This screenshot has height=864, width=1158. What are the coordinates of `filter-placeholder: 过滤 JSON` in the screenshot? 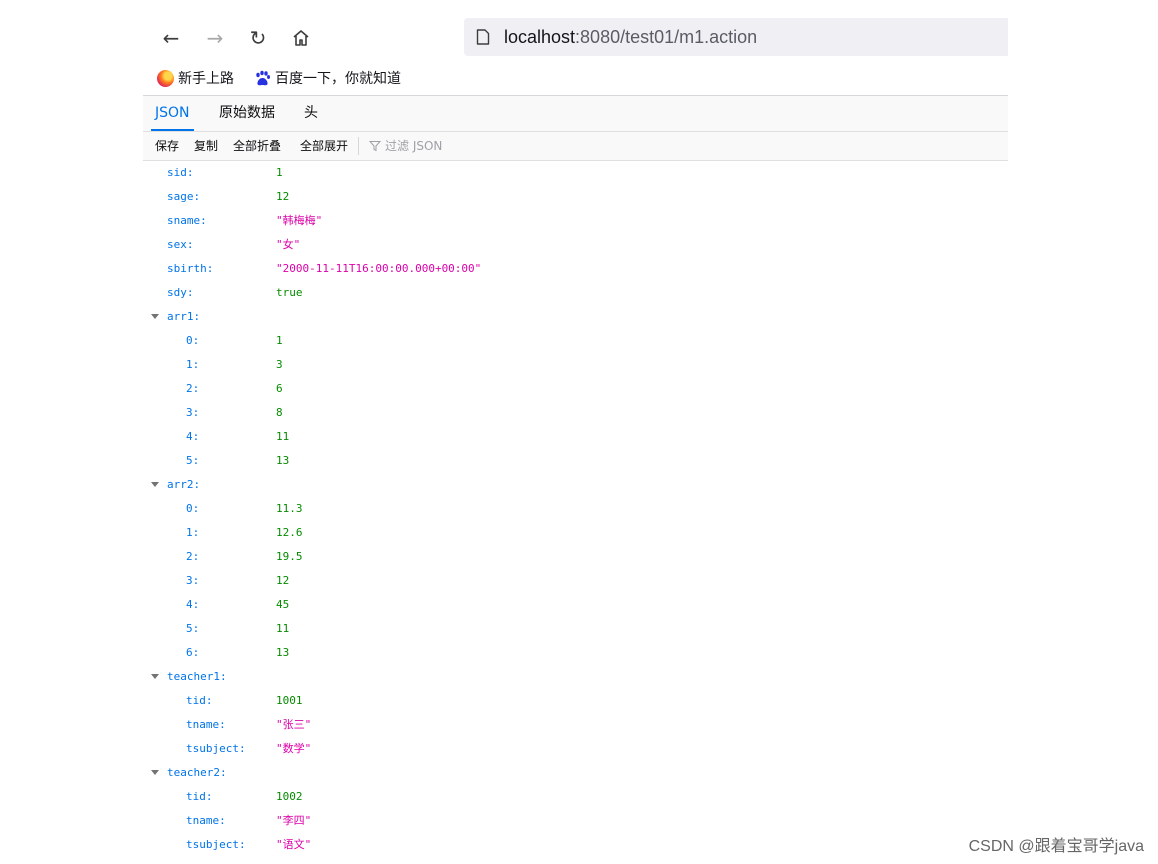 It's located at (414, 146).